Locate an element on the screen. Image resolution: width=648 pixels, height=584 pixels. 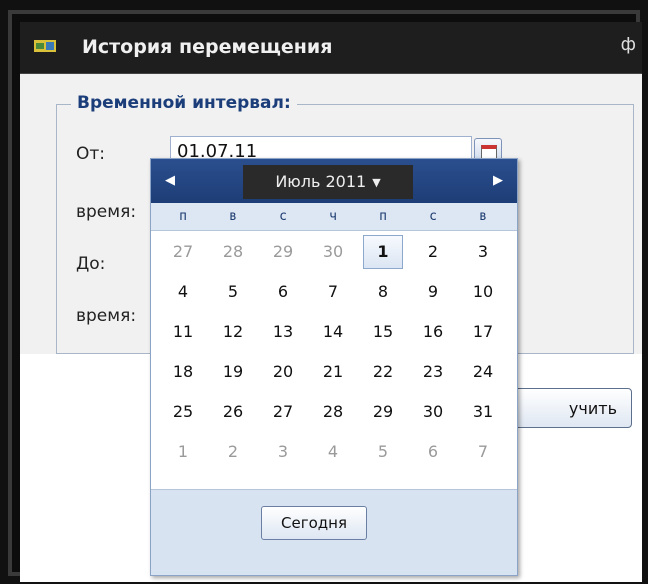
today-button: Сегодня is located at coordinates (314, 523).